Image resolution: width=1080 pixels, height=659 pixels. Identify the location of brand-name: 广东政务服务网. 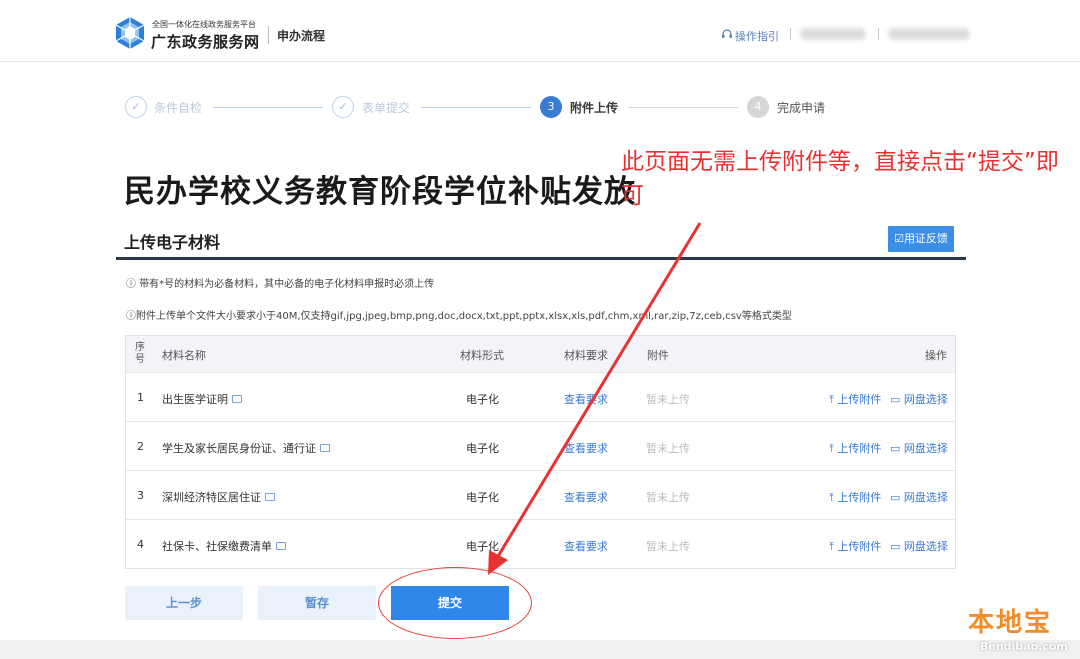
(205, 41).